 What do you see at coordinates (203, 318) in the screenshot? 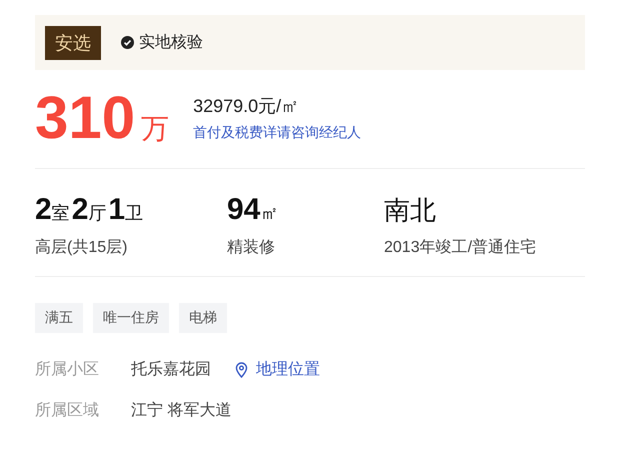
I see `tag: 电梯` at bounding box center [203, 318].